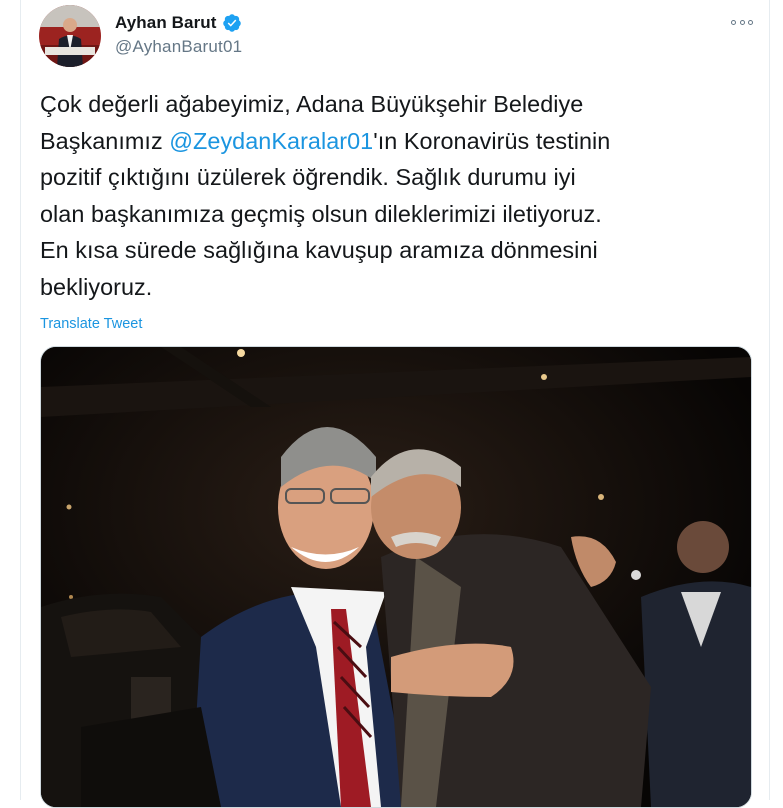 Image resolution: width=783 pixels, height=808 pixels. I want to click on display-name: Ayhan Barut, so click(166, 23).